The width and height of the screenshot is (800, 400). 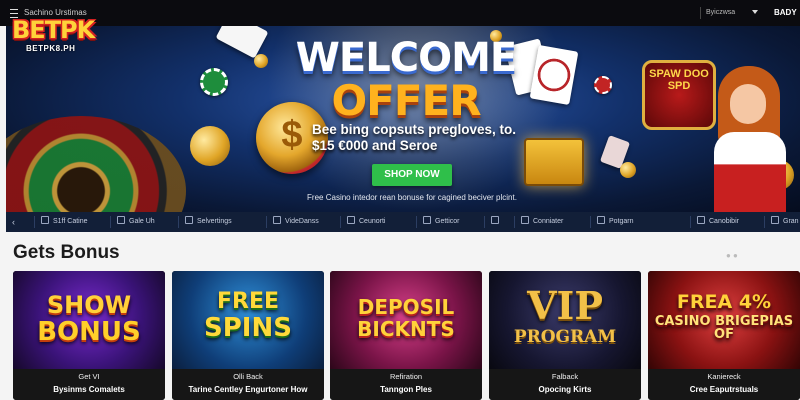 I want to click on logo-text: BETPK, so click(x=53, y=30).